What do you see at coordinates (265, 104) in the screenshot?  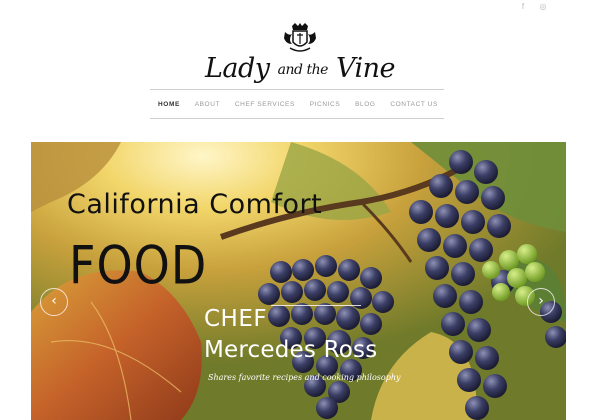 I see `nav-chef-services: CHEF SERVICES` at bounding box center [265, 104].